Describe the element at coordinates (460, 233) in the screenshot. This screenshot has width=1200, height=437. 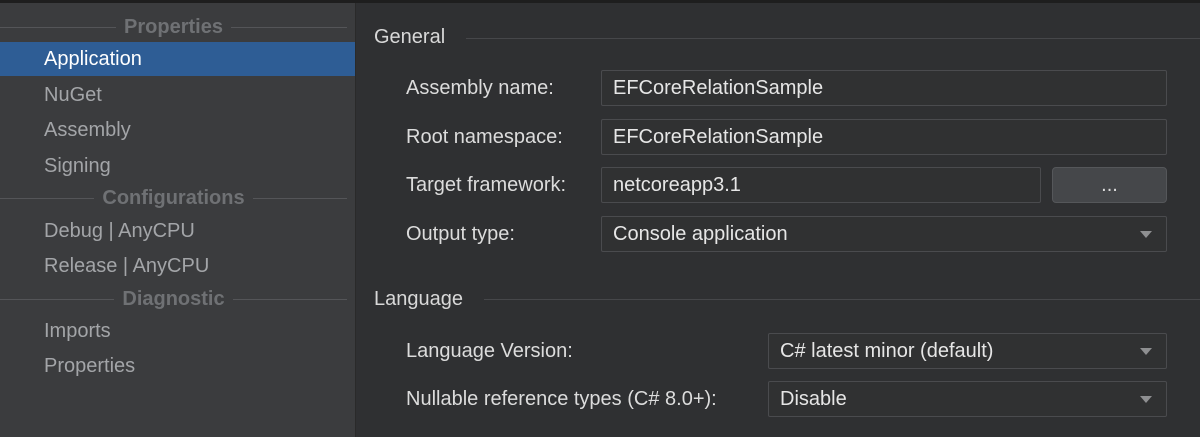
I see `output-type-label: Output type:` at that location.